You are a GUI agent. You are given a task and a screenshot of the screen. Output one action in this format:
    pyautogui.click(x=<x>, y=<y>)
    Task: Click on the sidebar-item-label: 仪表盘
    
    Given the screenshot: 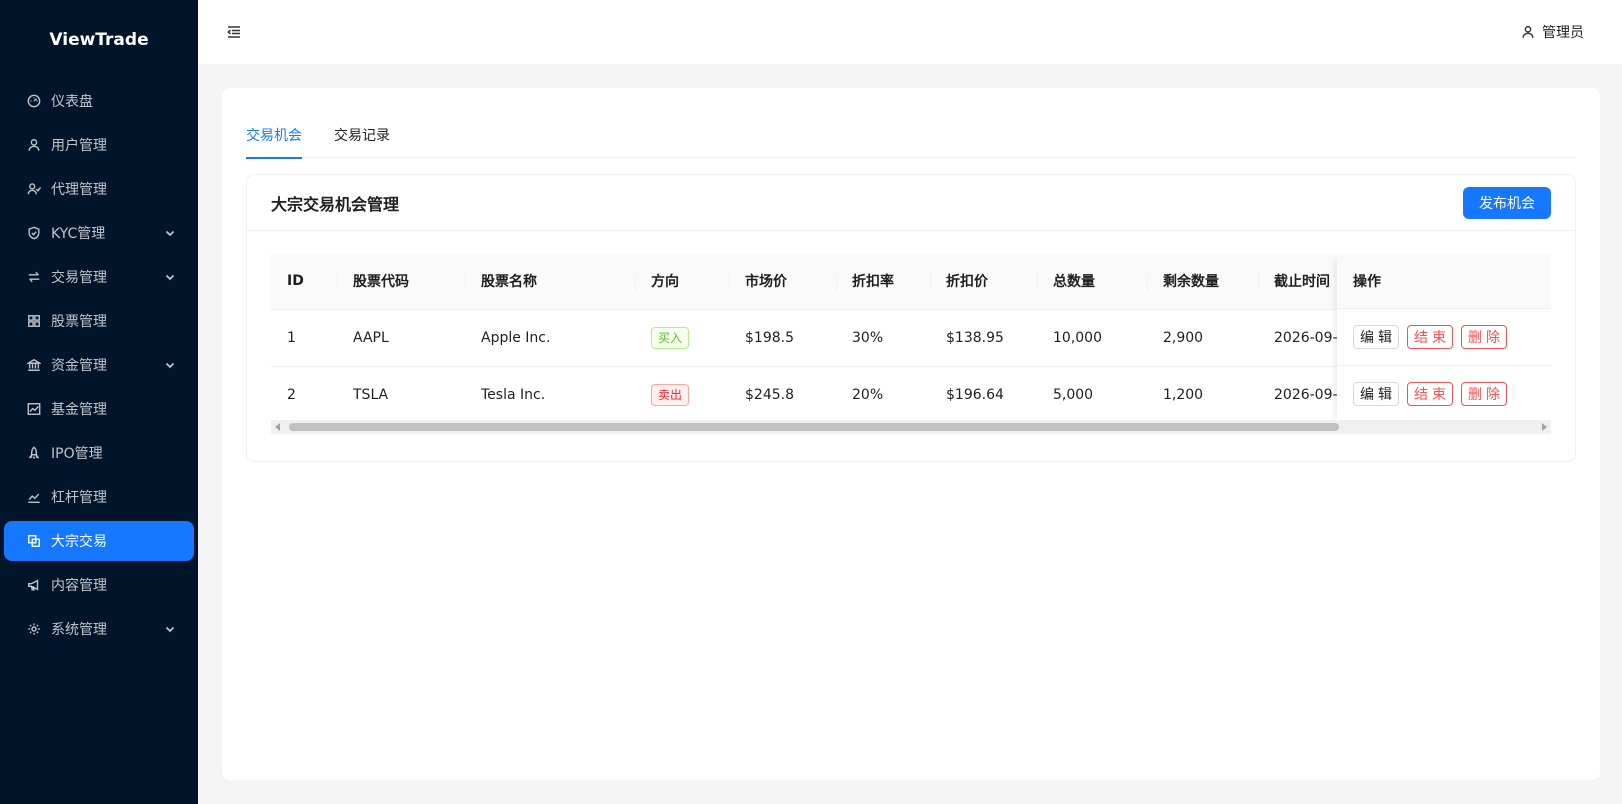 What is the action you would take?
    pyautogui.click(x=72, y=102)
    